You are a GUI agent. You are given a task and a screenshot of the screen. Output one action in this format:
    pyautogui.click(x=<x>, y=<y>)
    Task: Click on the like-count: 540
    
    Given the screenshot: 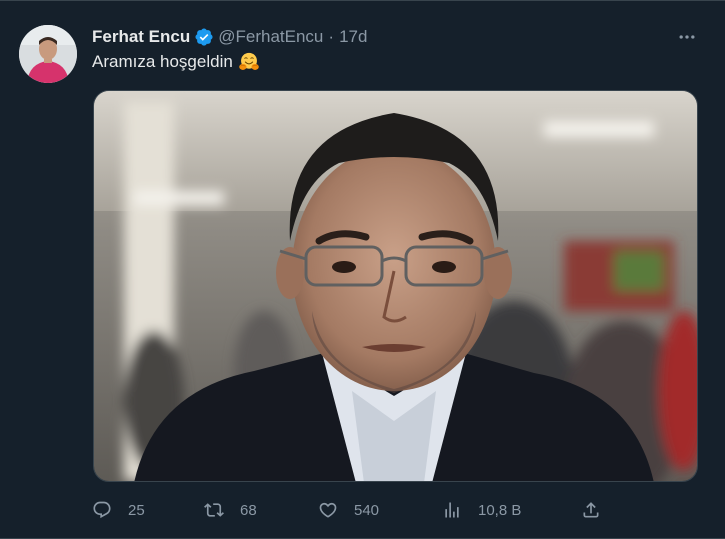 What is the action you would take?
    pyautogui.click(x=367, y=510)
    